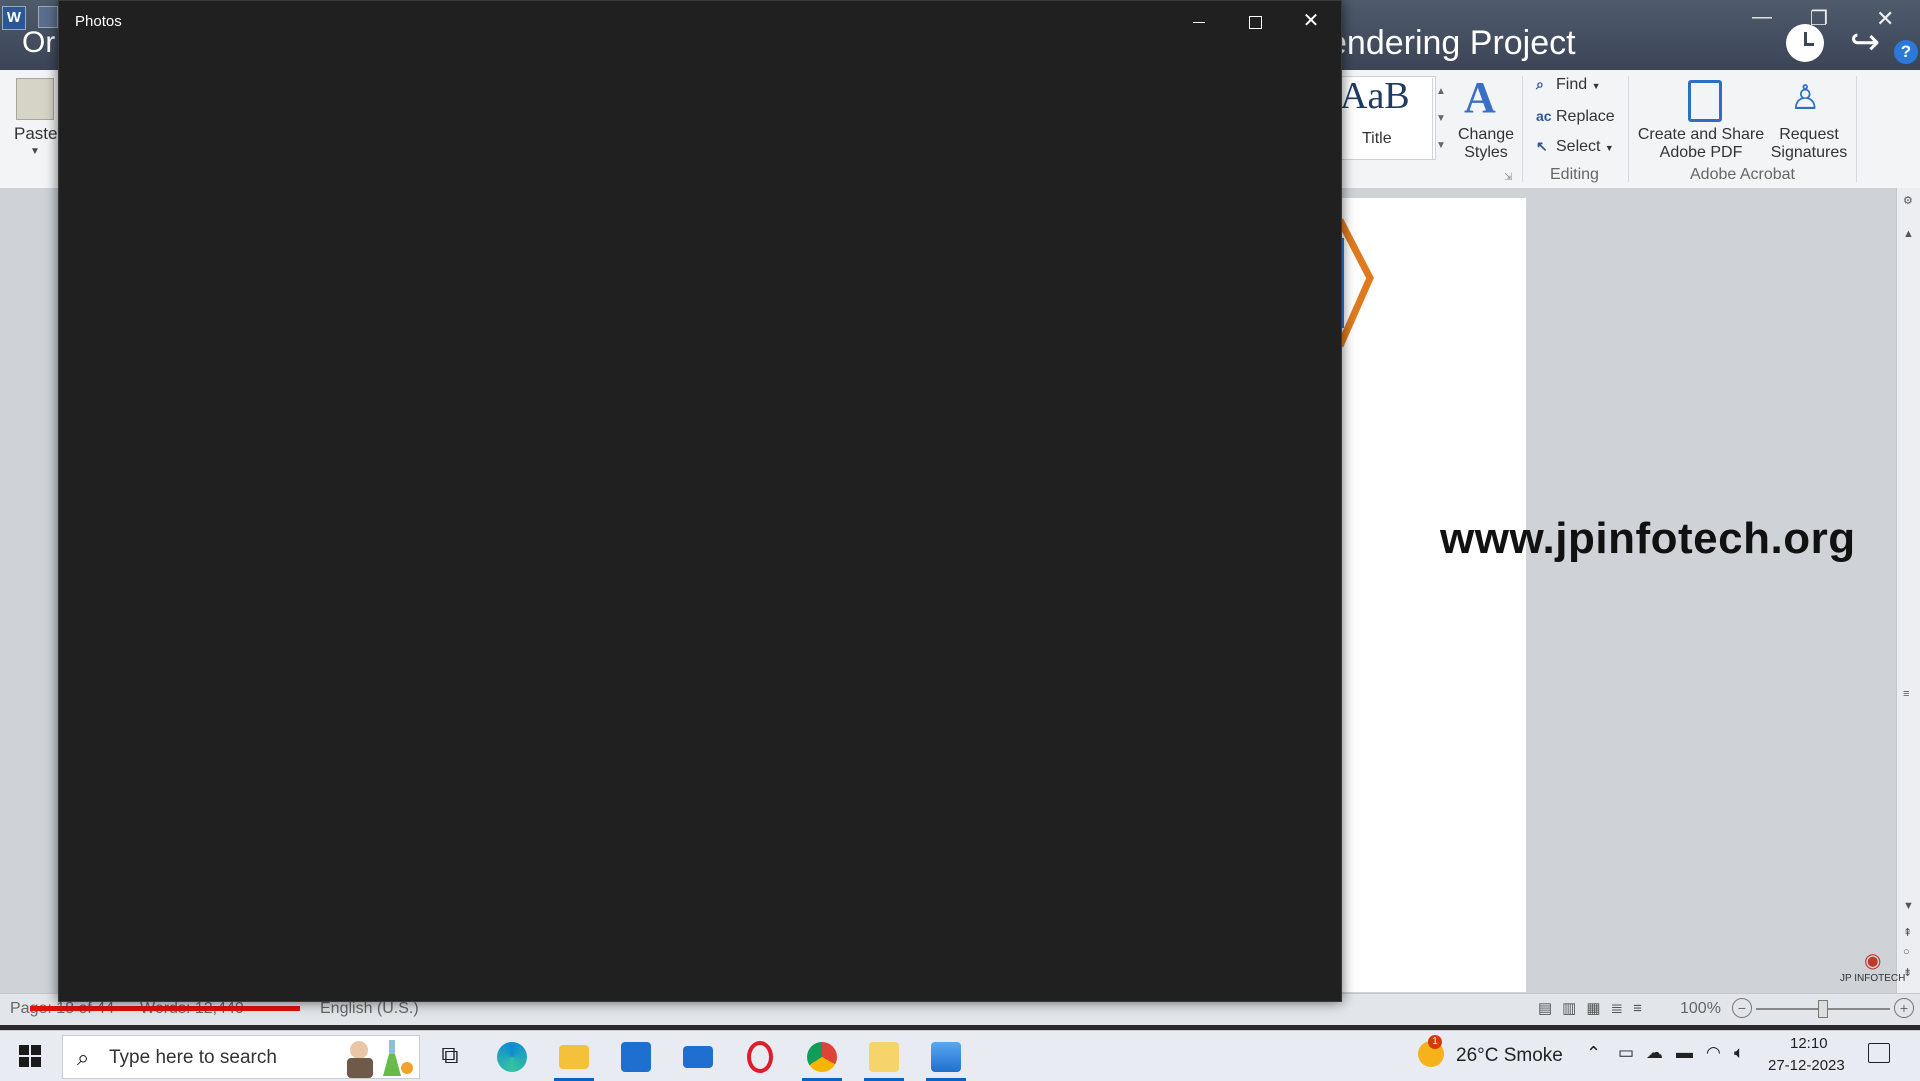 This screenshot has width=1920, height=1081. Describe the element at coordinates (1452, 43) in the screenshot. I see `word-title-fragment-right: endering Project` at that location.